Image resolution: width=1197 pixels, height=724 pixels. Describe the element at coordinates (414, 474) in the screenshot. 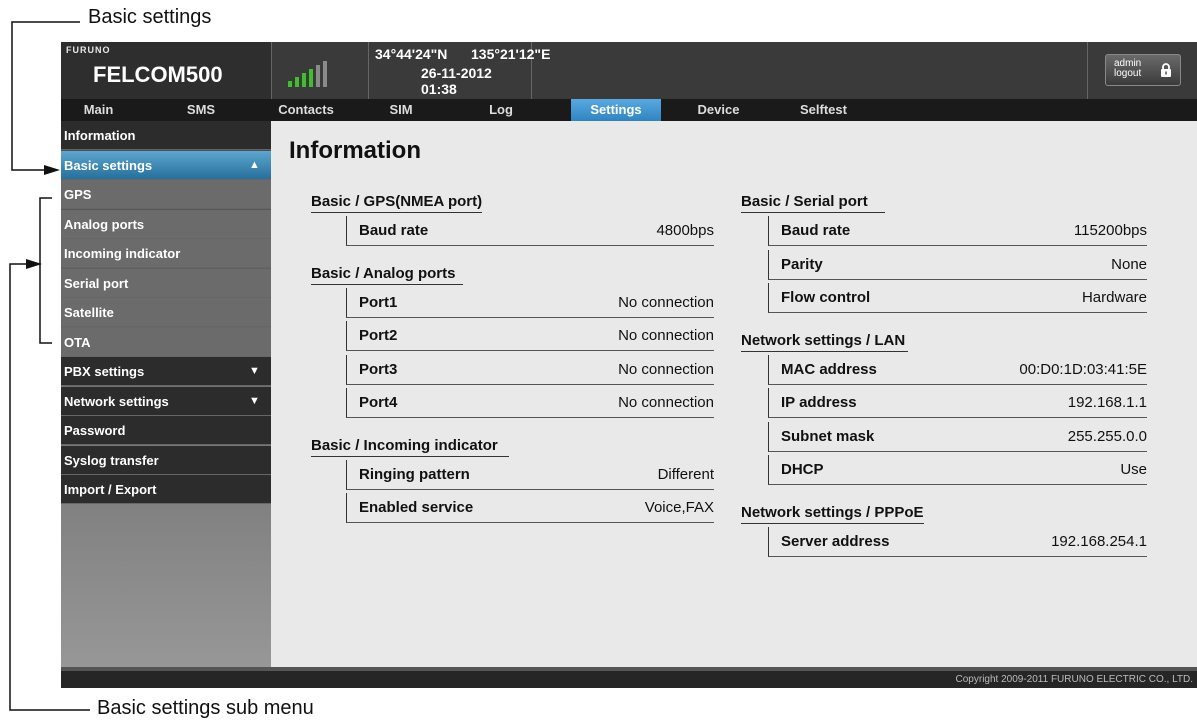

I see `info-key: Ringing pattern` at that location.